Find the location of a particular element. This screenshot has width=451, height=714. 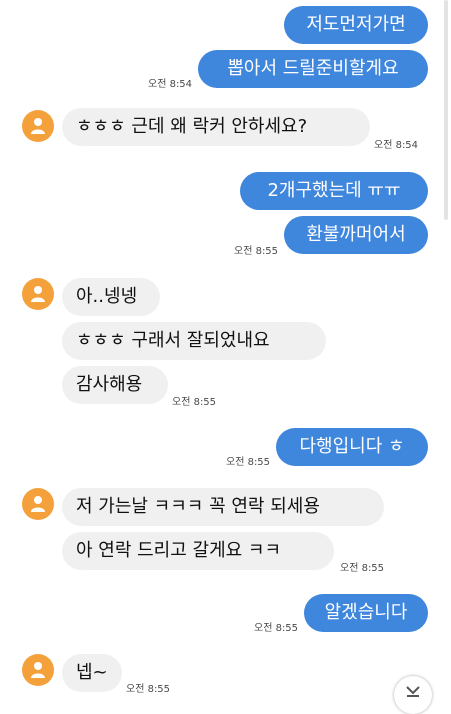

incoming-message-bubble: 넵~ is located at coordinates (92, 673).